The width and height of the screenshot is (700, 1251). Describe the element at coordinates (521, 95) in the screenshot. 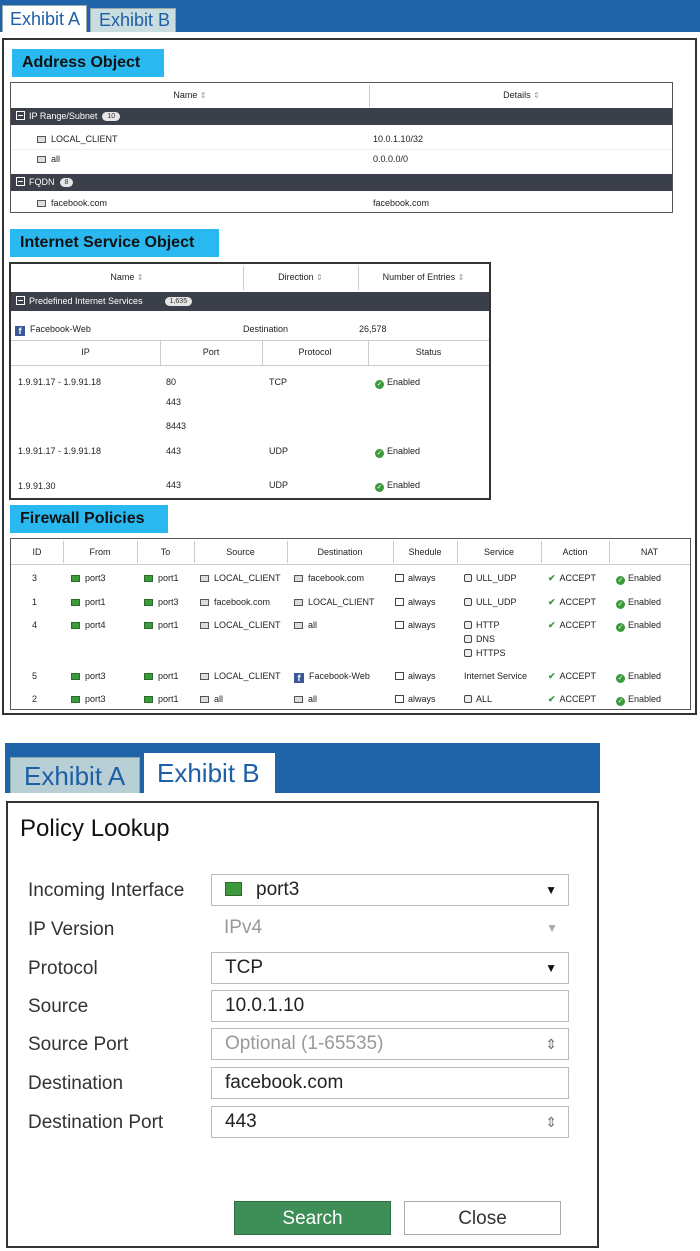

I see `col-details: Details ⇕` at that location.